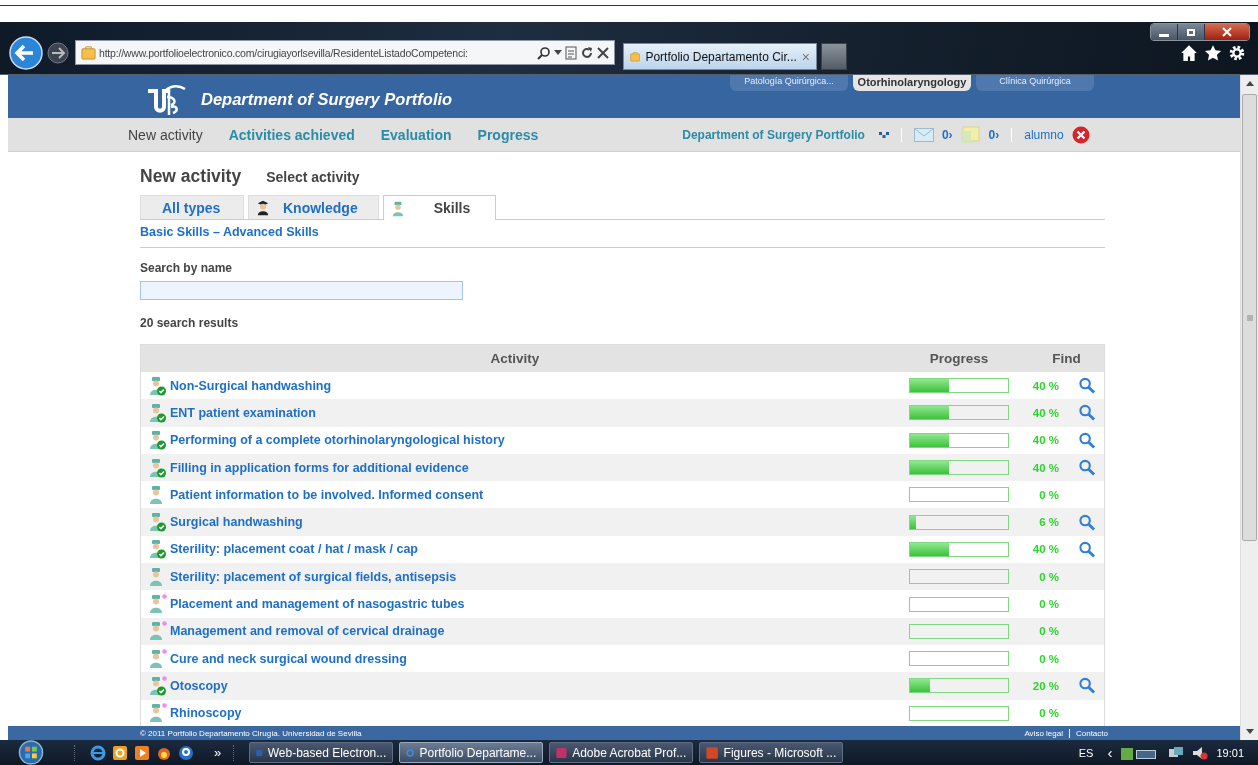 The image size is (1258, 765). Describe the element at coordinates (1213, 52) in the screenshot. I see `star-icon` at that location.